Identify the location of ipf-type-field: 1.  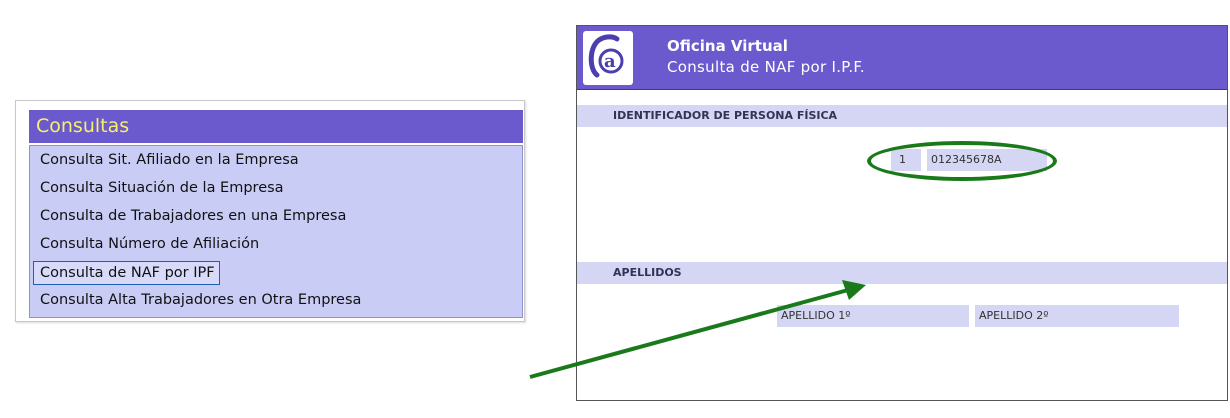
(906, 160).